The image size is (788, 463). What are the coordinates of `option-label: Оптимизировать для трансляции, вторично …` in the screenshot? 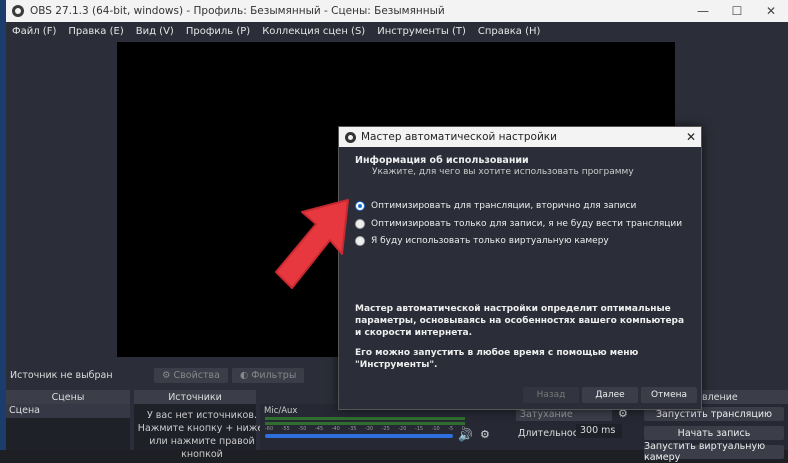 It's located at (504, 206).